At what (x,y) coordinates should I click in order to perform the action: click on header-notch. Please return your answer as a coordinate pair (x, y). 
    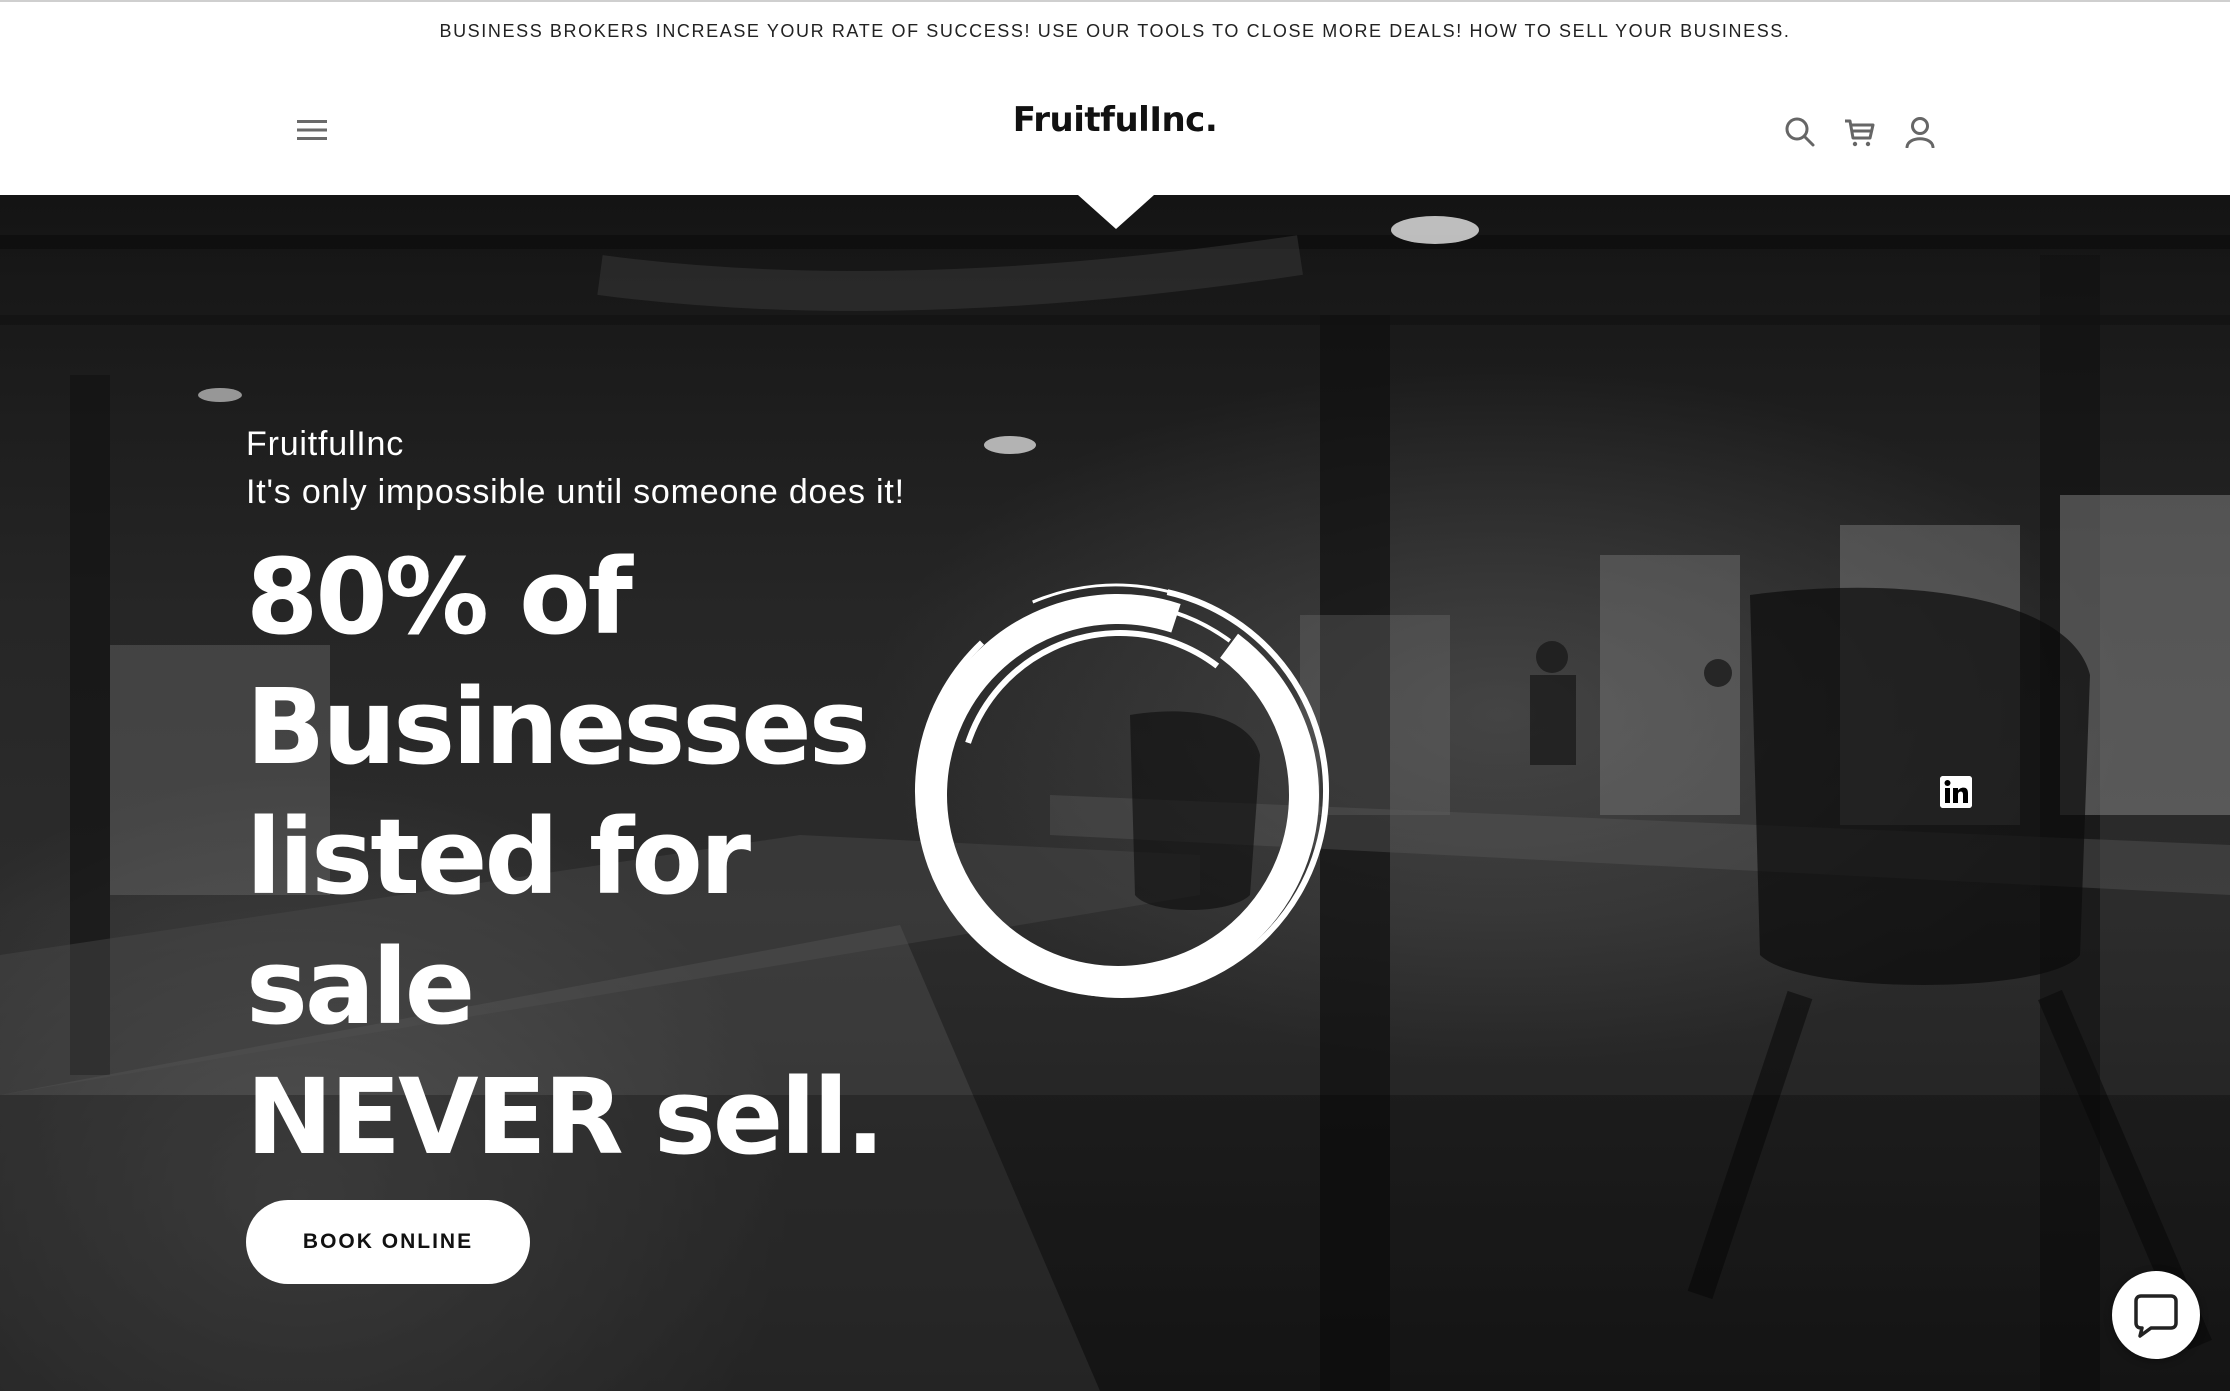
    Looking at the image, I should click on (1116, 212).